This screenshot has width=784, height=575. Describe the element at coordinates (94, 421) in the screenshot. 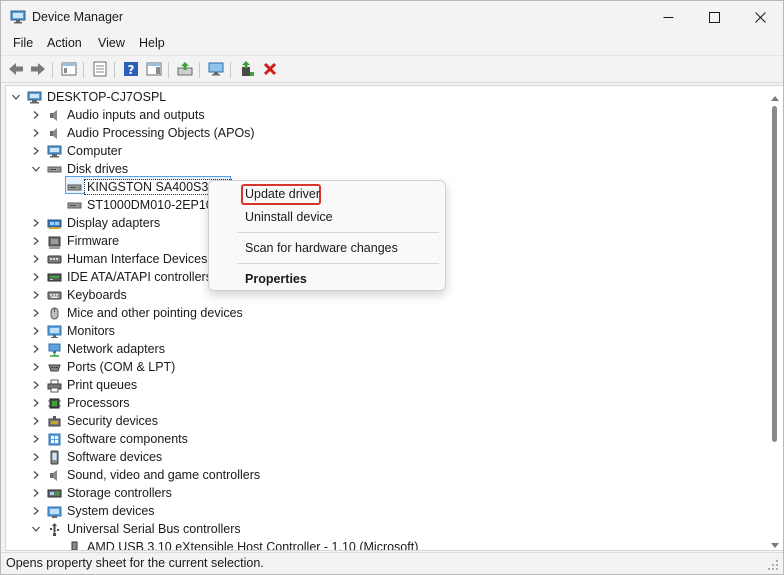

I see `tree-category-security-devices: Security devices` at that location.